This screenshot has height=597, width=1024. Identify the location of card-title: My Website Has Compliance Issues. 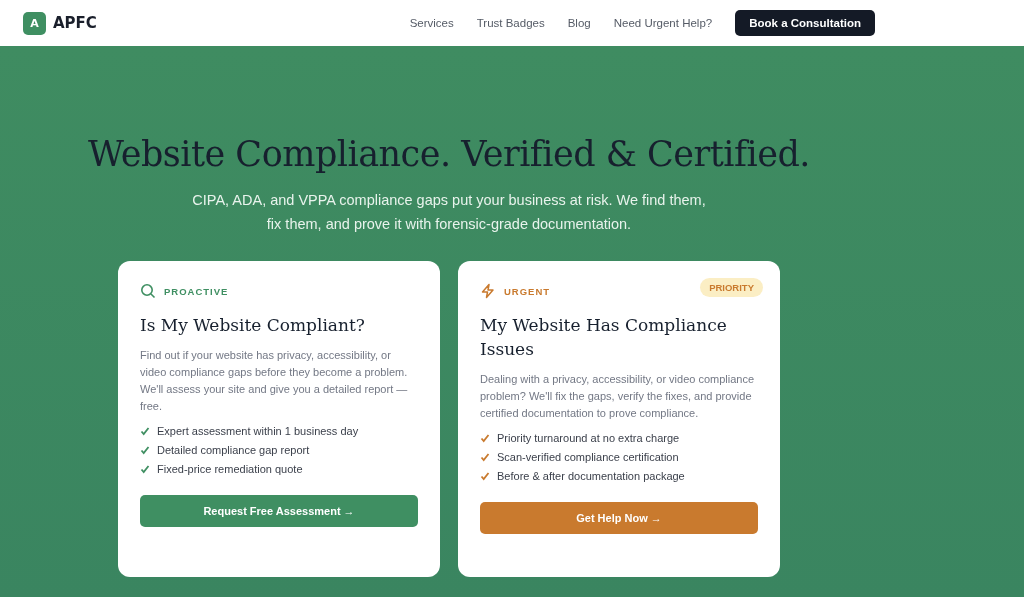
(604, 337).